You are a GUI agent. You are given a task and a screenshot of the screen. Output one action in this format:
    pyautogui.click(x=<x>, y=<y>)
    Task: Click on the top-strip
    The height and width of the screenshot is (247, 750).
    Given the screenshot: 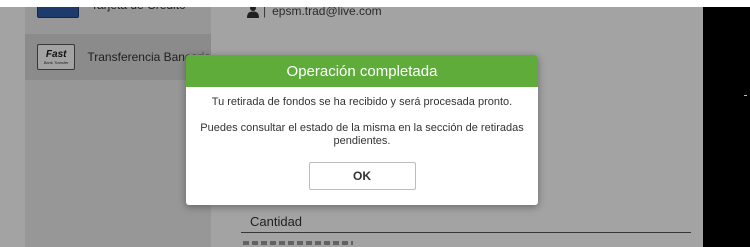 What is the action you would take?
    pyautogui.click(x=375, y=3)
    